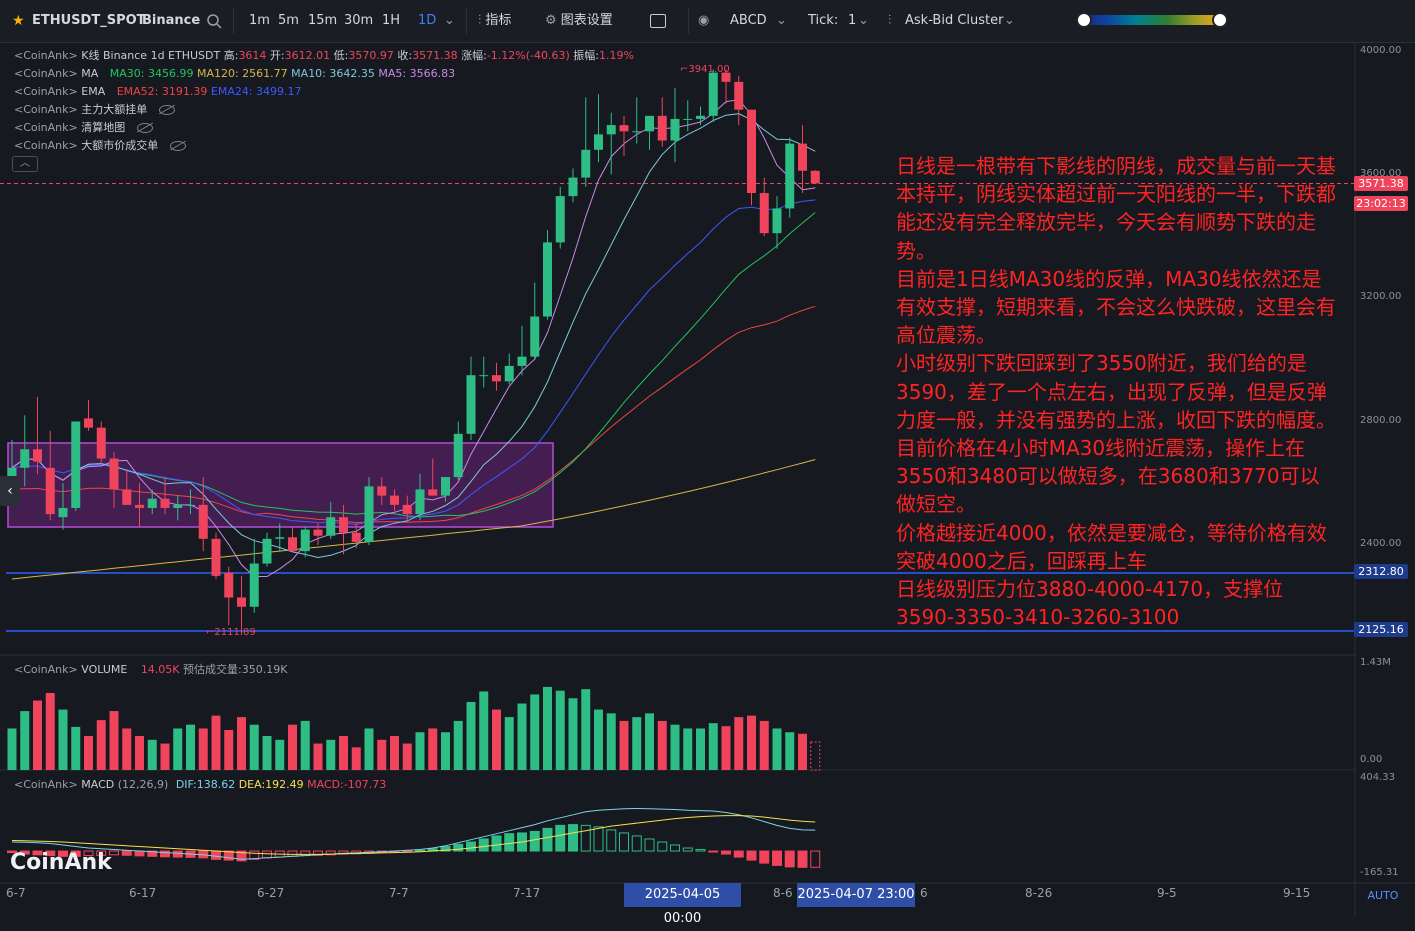  I want to click on legend-info: Binance 1d ETHUSDT, so click(161, 55).